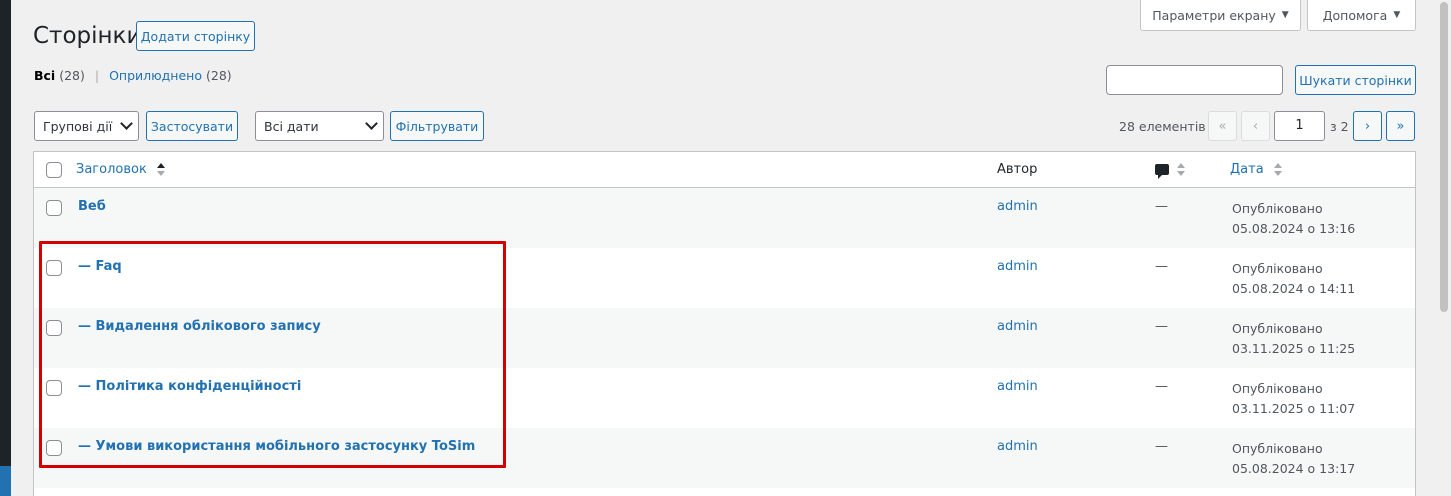 The image size is (1451, 496). I want to click on screen-options-button: Параметри екрану ▼, so click(1220, 15).